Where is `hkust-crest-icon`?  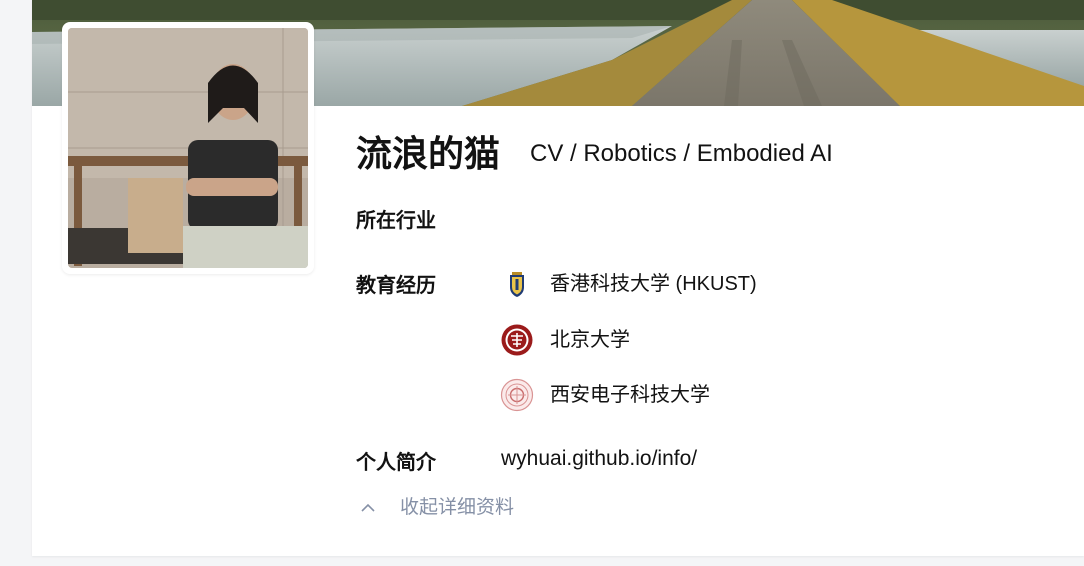 hkust-crest-icon is located at coordinates (517, 284).